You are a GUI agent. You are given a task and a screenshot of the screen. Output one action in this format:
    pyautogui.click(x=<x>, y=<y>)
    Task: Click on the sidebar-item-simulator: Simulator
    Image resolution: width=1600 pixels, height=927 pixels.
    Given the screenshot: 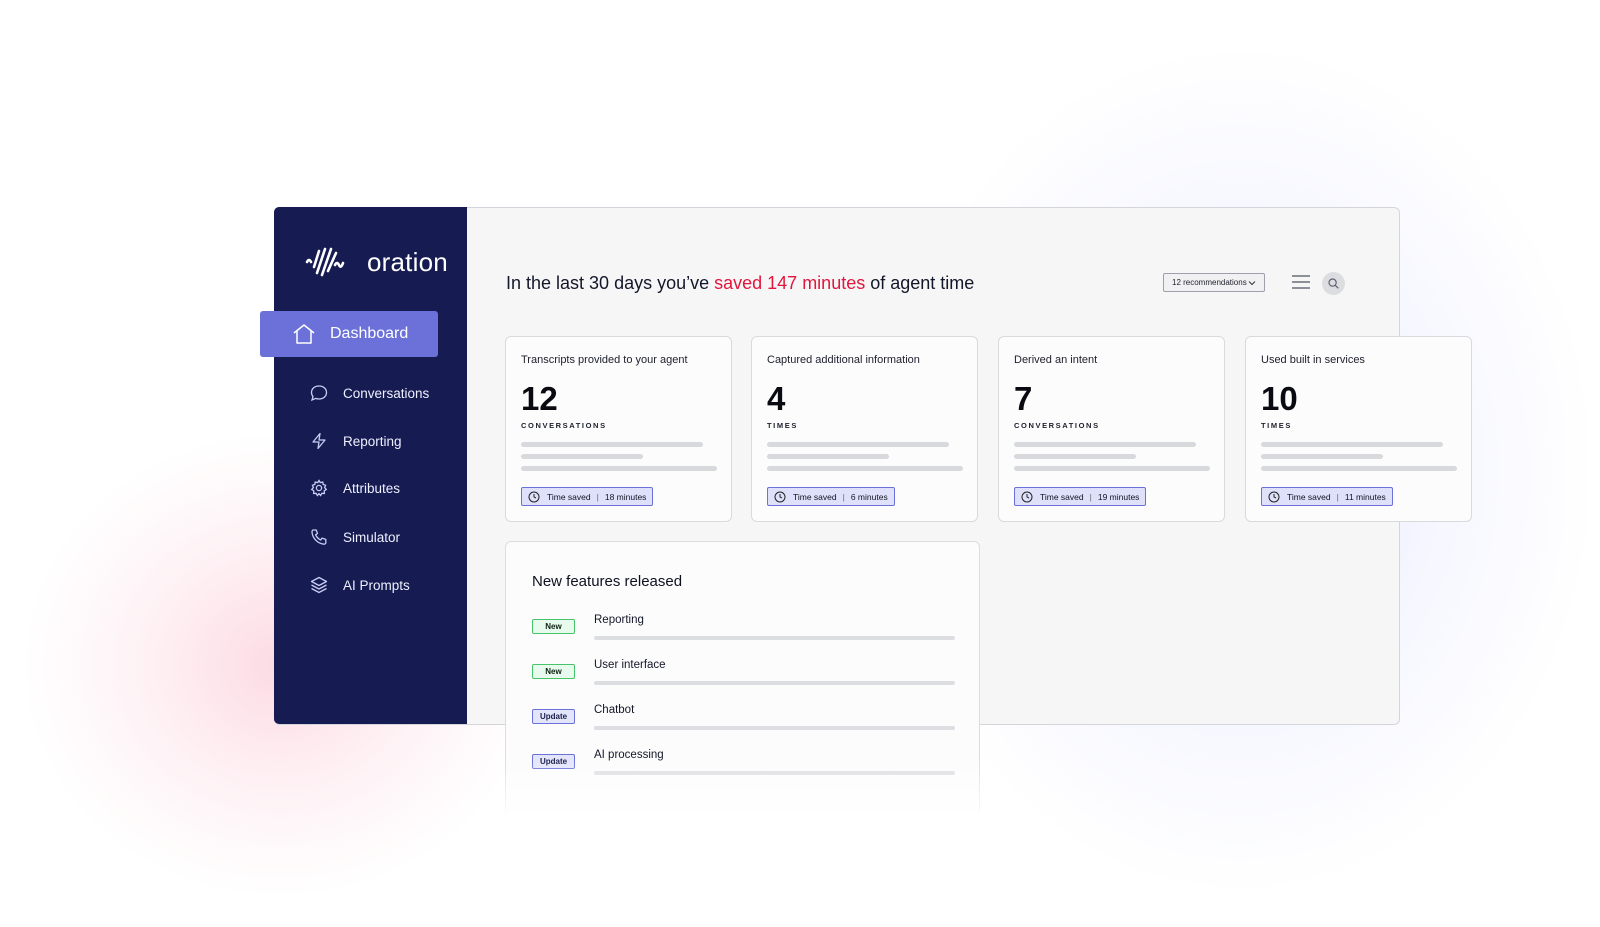 What is the action you would take?
    pyautogui.click(x=355, y=537)
    